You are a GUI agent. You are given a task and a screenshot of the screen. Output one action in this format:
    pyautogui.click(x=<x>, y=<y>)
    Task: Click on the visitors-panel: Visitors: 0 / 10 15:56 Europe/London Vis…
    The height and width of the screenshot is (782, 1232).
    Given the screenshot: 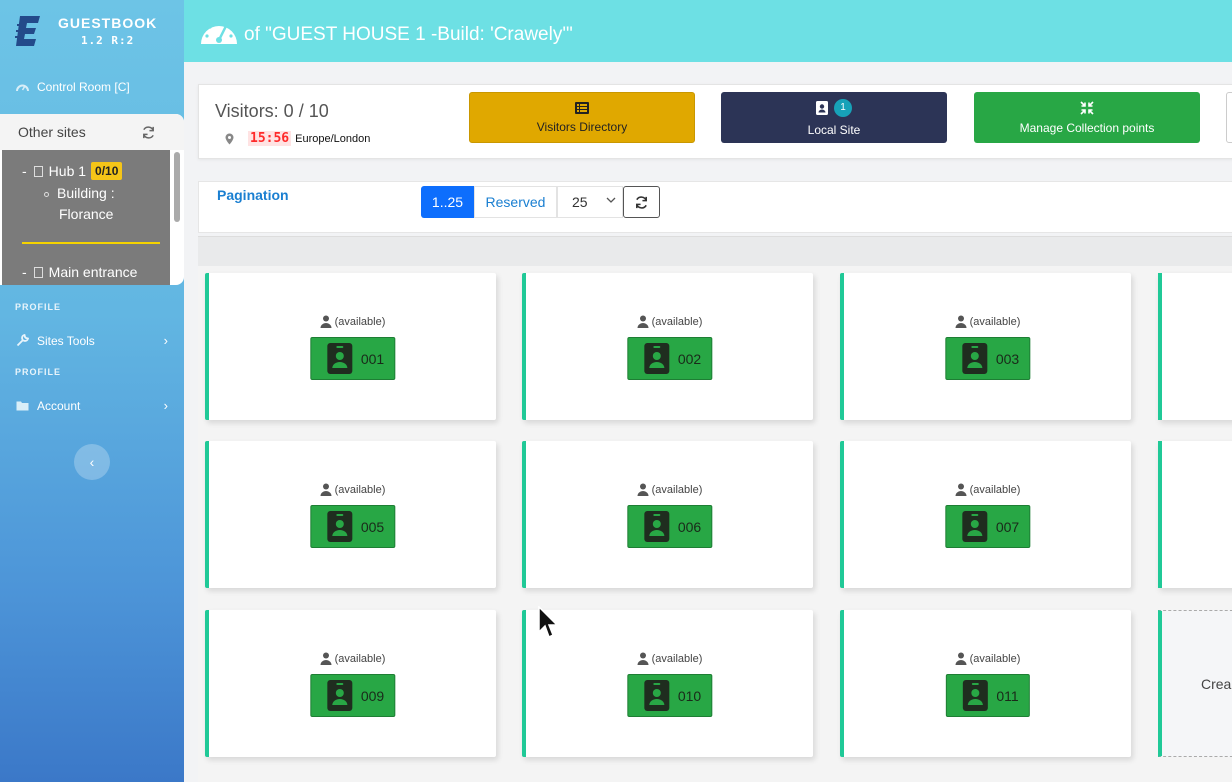 What is the action you would take?
    pyautogui.click(x=715, y=121)
    